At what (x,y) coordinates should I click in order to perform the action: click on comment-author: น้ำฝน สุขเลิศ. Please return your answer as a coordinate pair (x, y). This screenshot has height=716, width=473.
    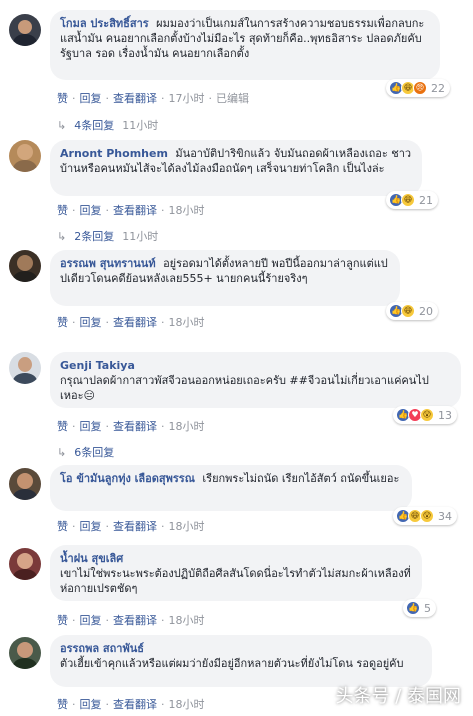
    Looking at the image, I should click on (91, 558).